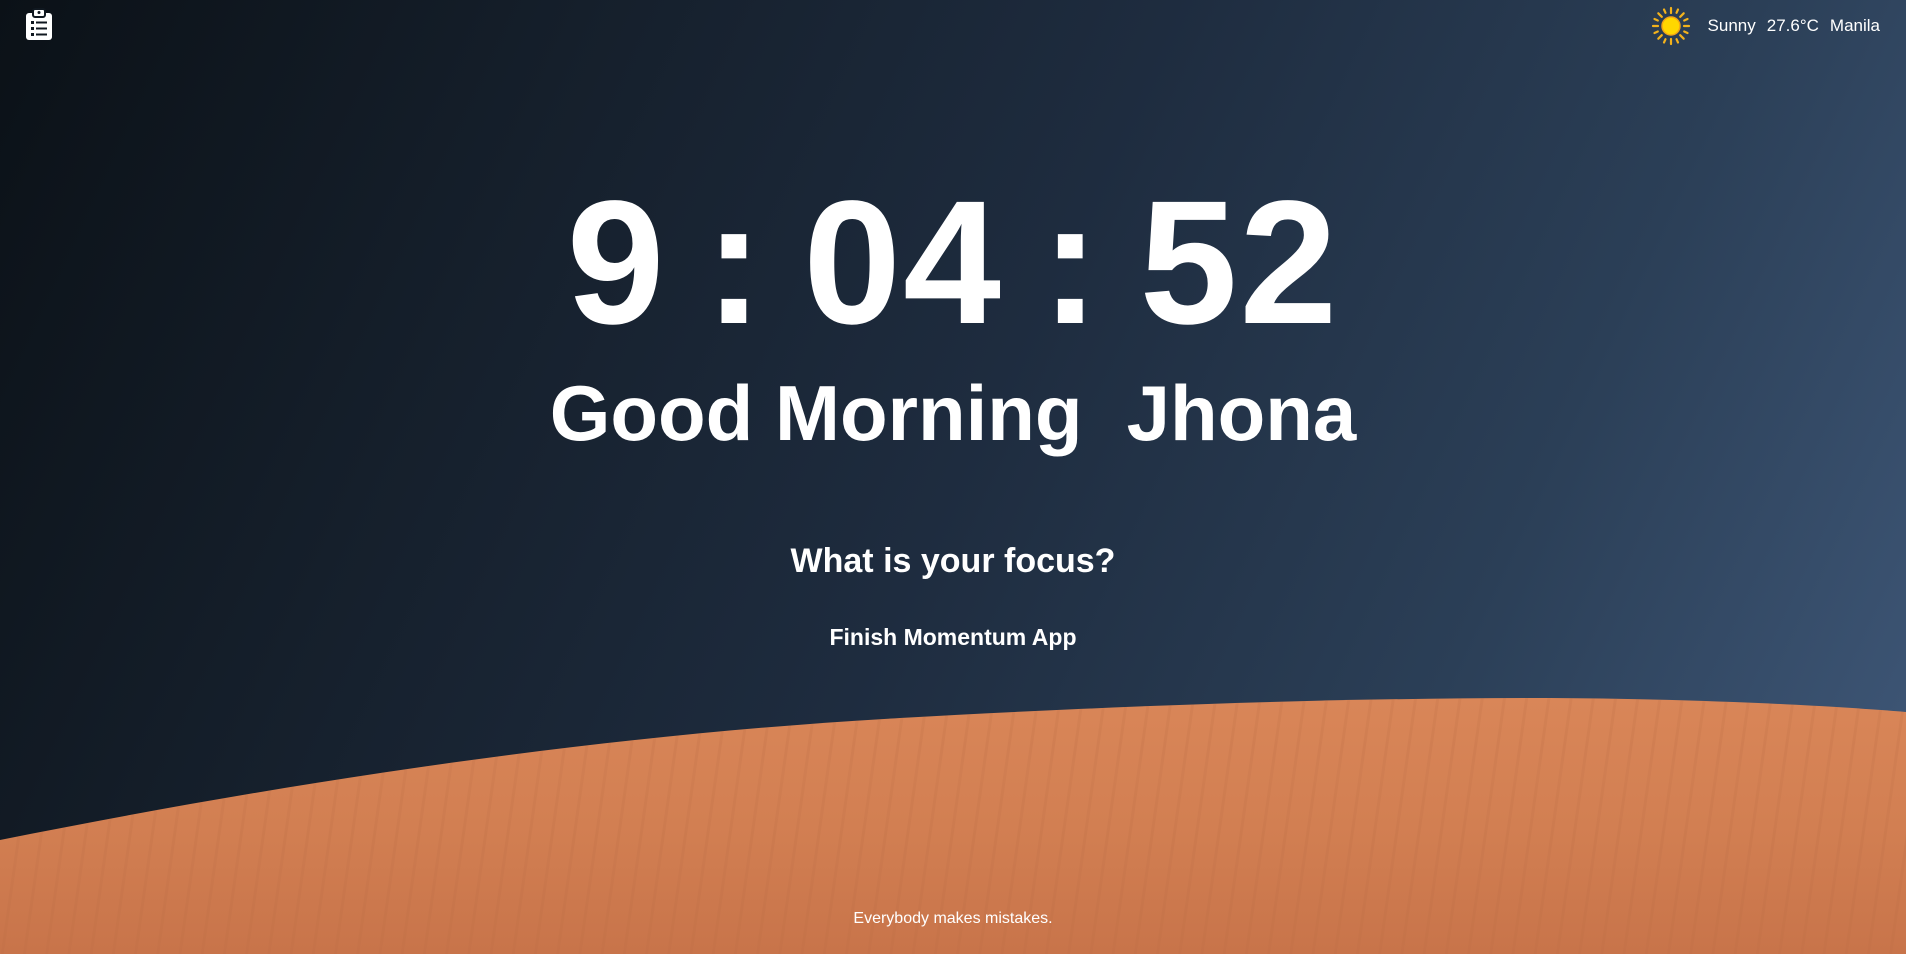  Describe the element at coordinates (1239, 263) in the screenshot. I see `clock-seconds: 52` at that location.